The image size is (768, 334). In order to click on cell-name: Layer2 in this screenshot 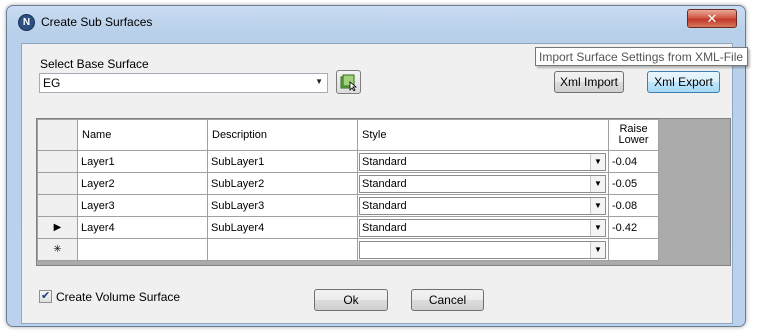, I will do `click(142, 183)`.